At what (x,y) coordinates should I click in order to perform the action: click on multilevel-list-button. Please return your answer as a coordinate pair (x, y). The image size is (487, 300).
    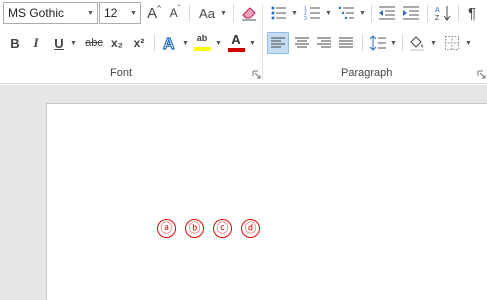
    Looking at the image, I should click on (347, 13).